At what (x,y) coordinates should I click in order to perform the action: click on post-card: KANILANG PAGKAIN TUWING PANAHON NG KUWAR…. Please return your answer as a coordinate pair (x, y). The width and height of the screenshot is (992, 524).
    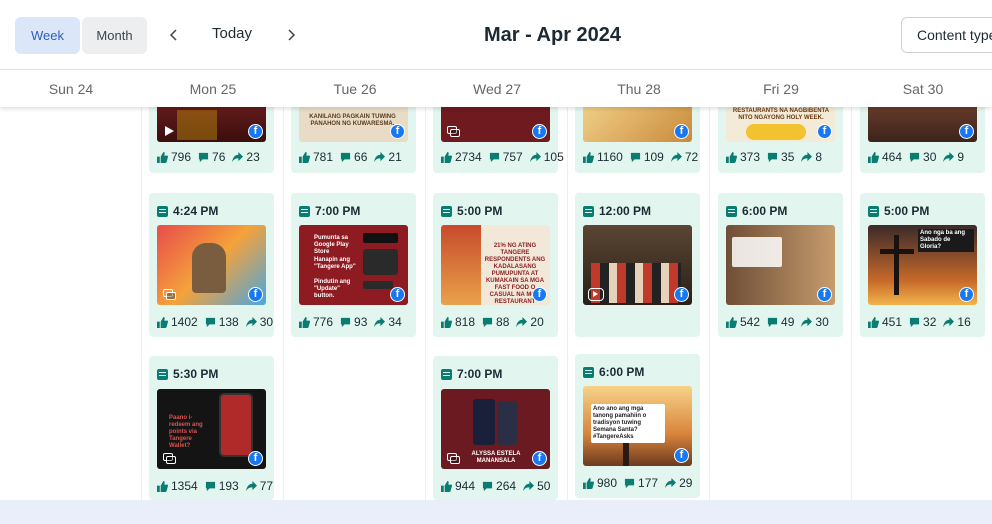
    Looking at the image, I should click on (353, 136).